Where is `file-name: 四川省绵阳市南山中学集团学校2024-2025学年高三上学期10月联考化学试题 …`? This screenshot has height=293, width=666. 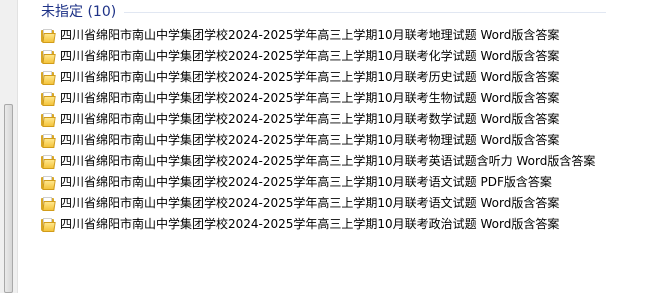
file-name: 四川省绵阳市南山中学集团学校2024-2025学年高三上学期10月联考化学试题 … is located at coordinates (310, 56).